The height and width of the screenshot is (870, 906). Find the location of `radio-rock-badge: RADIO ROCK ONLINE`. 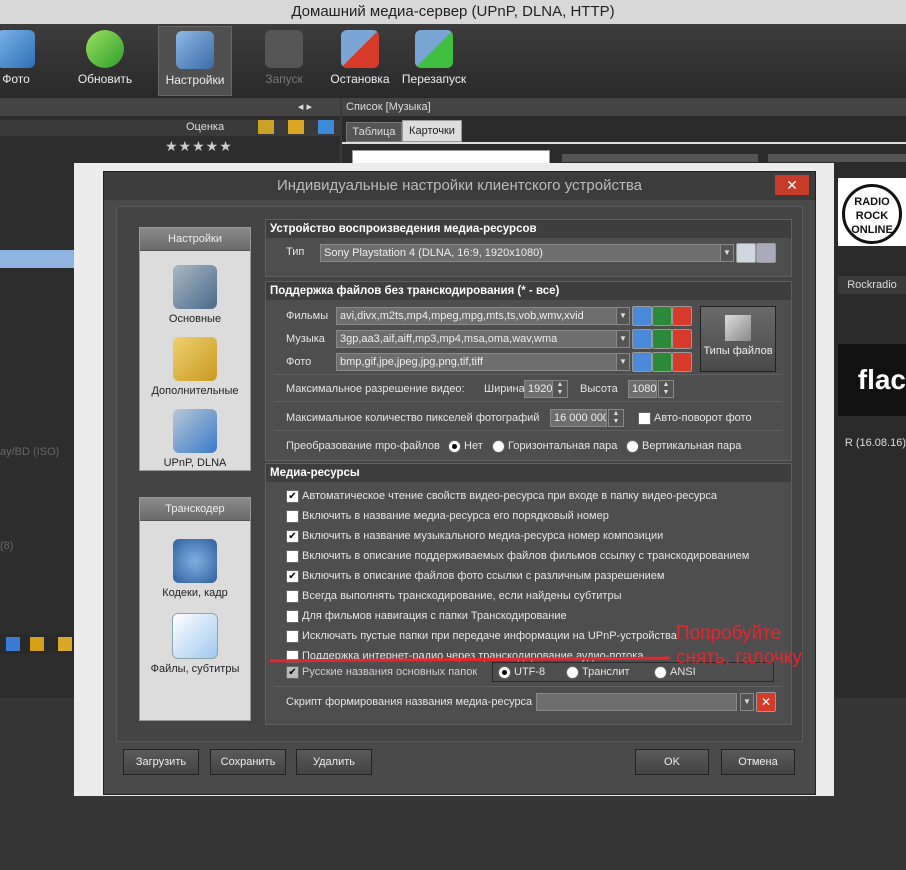

radio-rock-badge: RADIO ROCK ONLINE is located at coordinates (872, 214).